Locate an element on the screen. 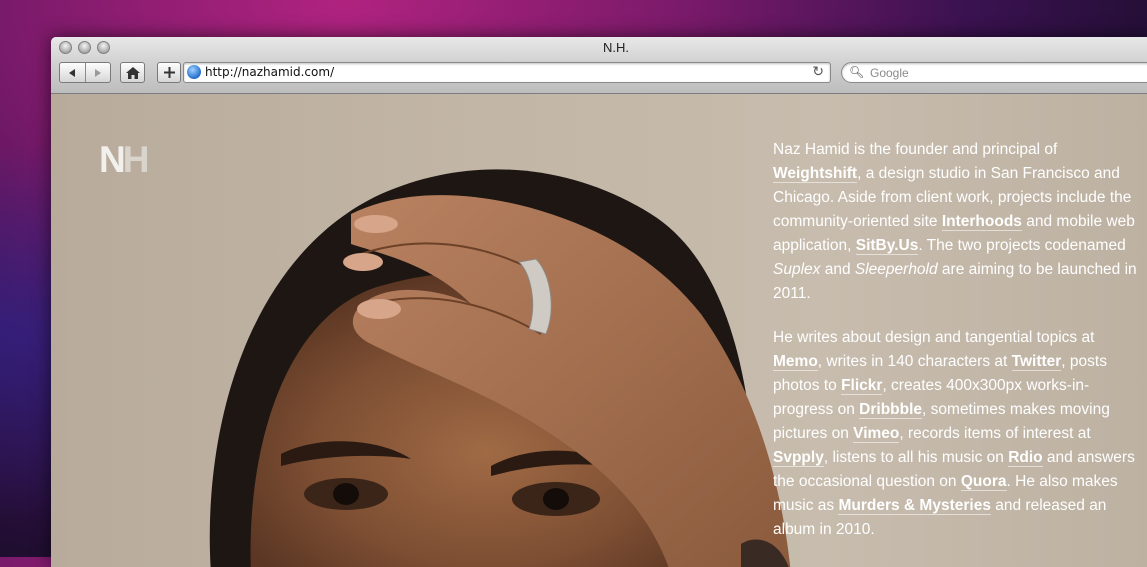 The image size is (1147, 567). address-bar: http://nazhamid.com/ ↻ is located at coordinates (507, 72).